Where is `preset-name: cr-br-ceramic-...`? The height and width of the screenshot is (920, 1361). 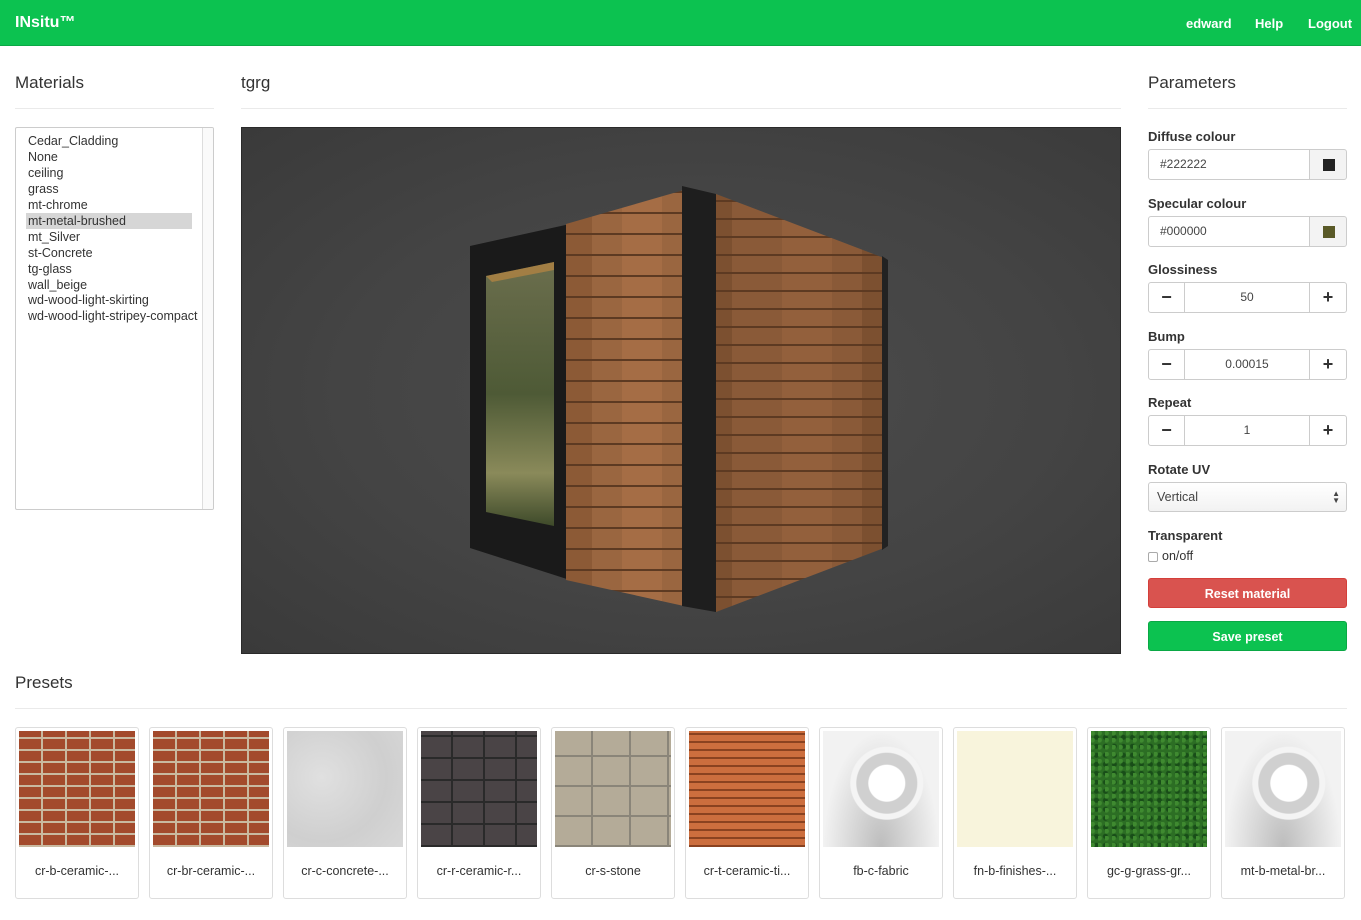 preset-name: cr-br-ceramic-... is located at coordinates (211, 871).